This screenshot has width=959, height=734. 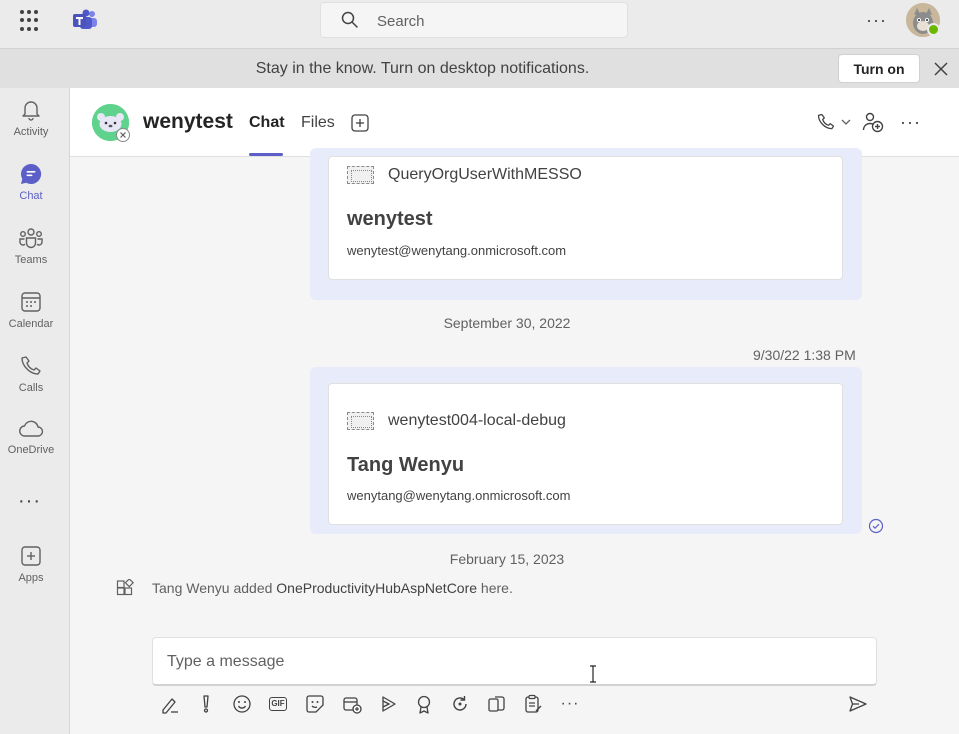 I want to click on search-icon, so click(x=349, y=19).